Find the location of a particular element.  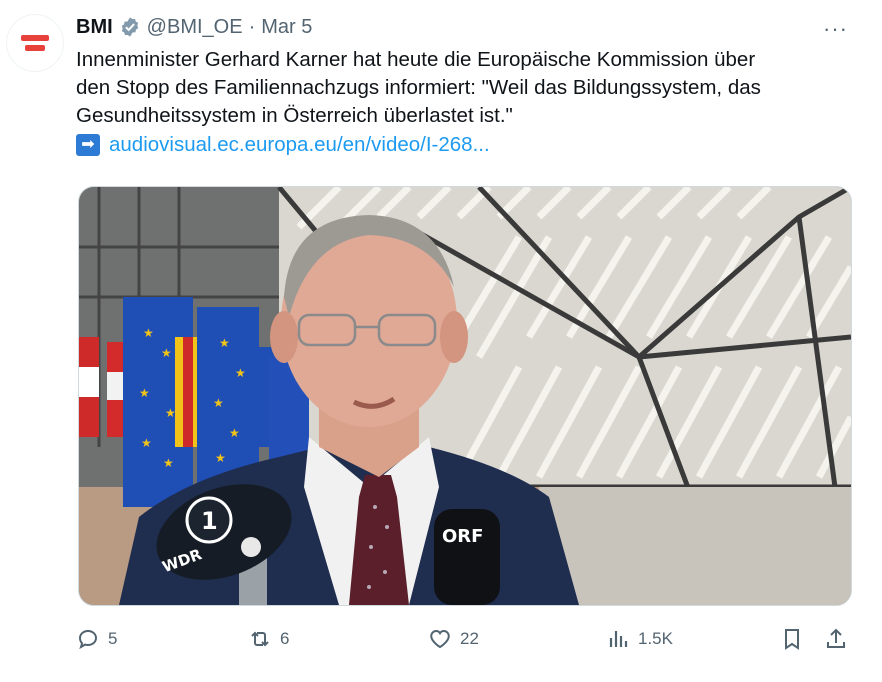

svg-text: 1 is located at coordinates (209, 521).